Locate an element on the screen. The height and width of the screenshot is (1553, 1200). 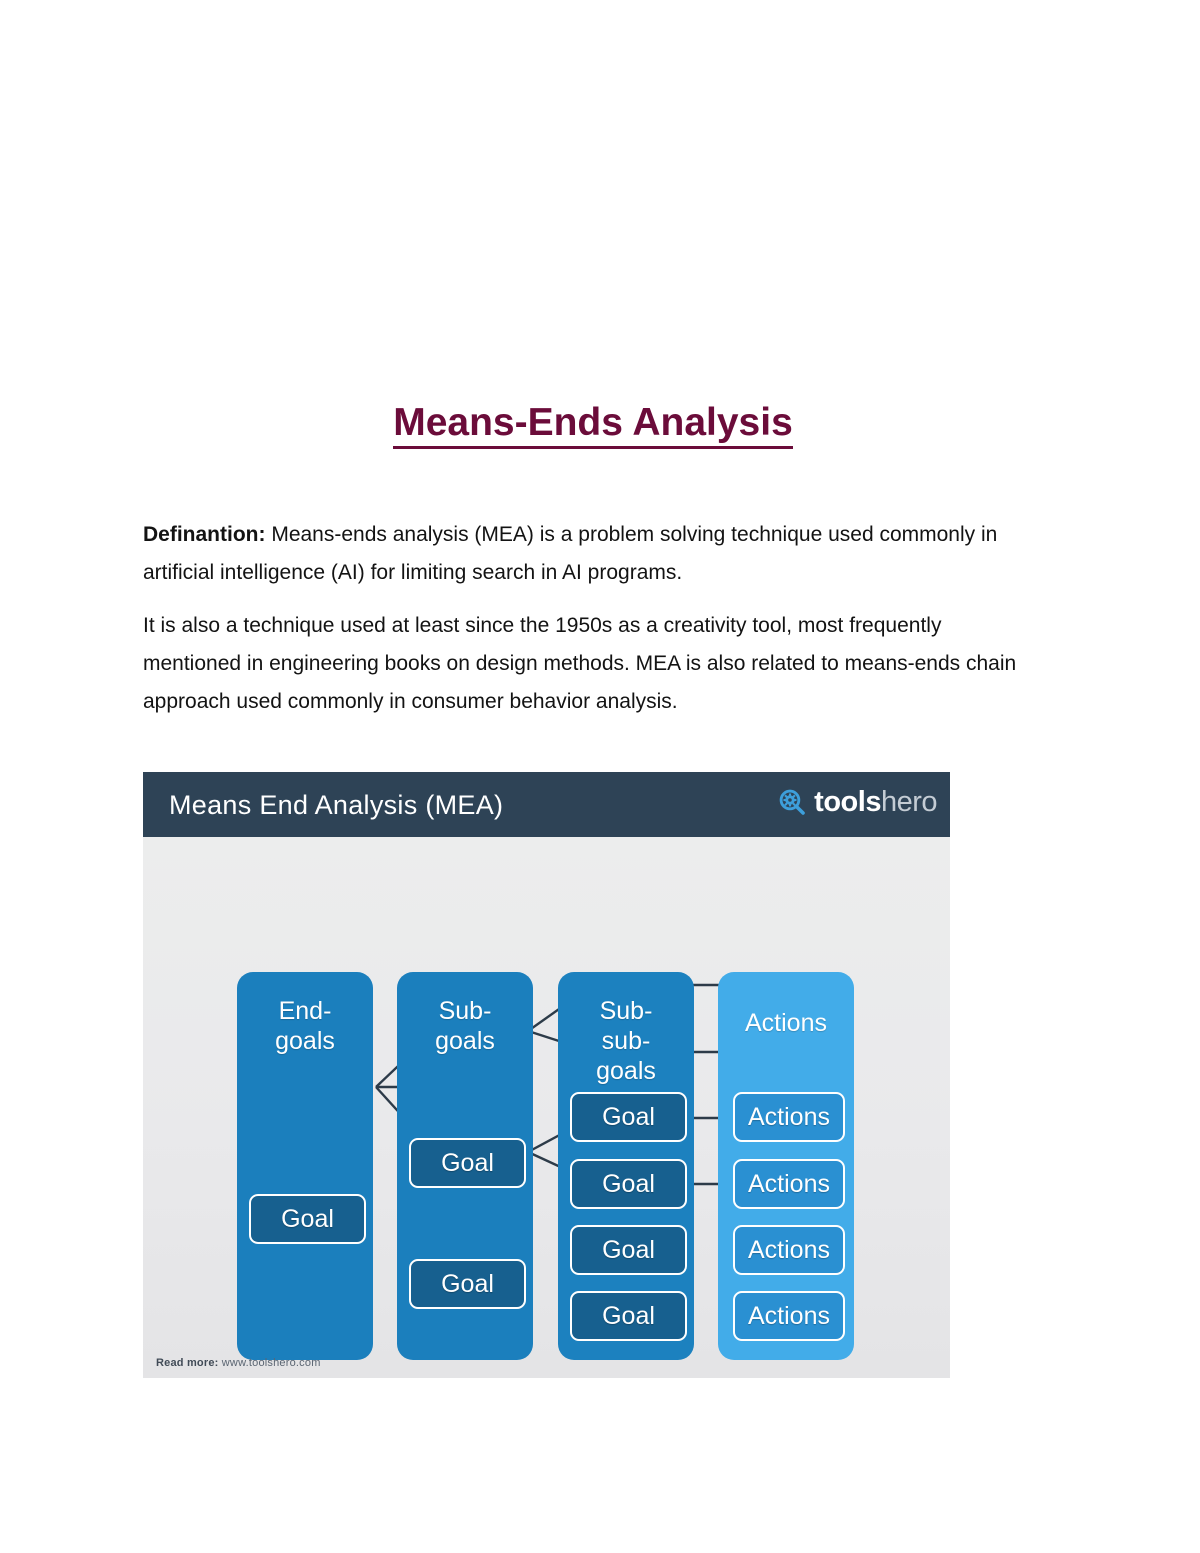
node-sub-sub-goal-4: Goal is located at coordinates (628, 1316).